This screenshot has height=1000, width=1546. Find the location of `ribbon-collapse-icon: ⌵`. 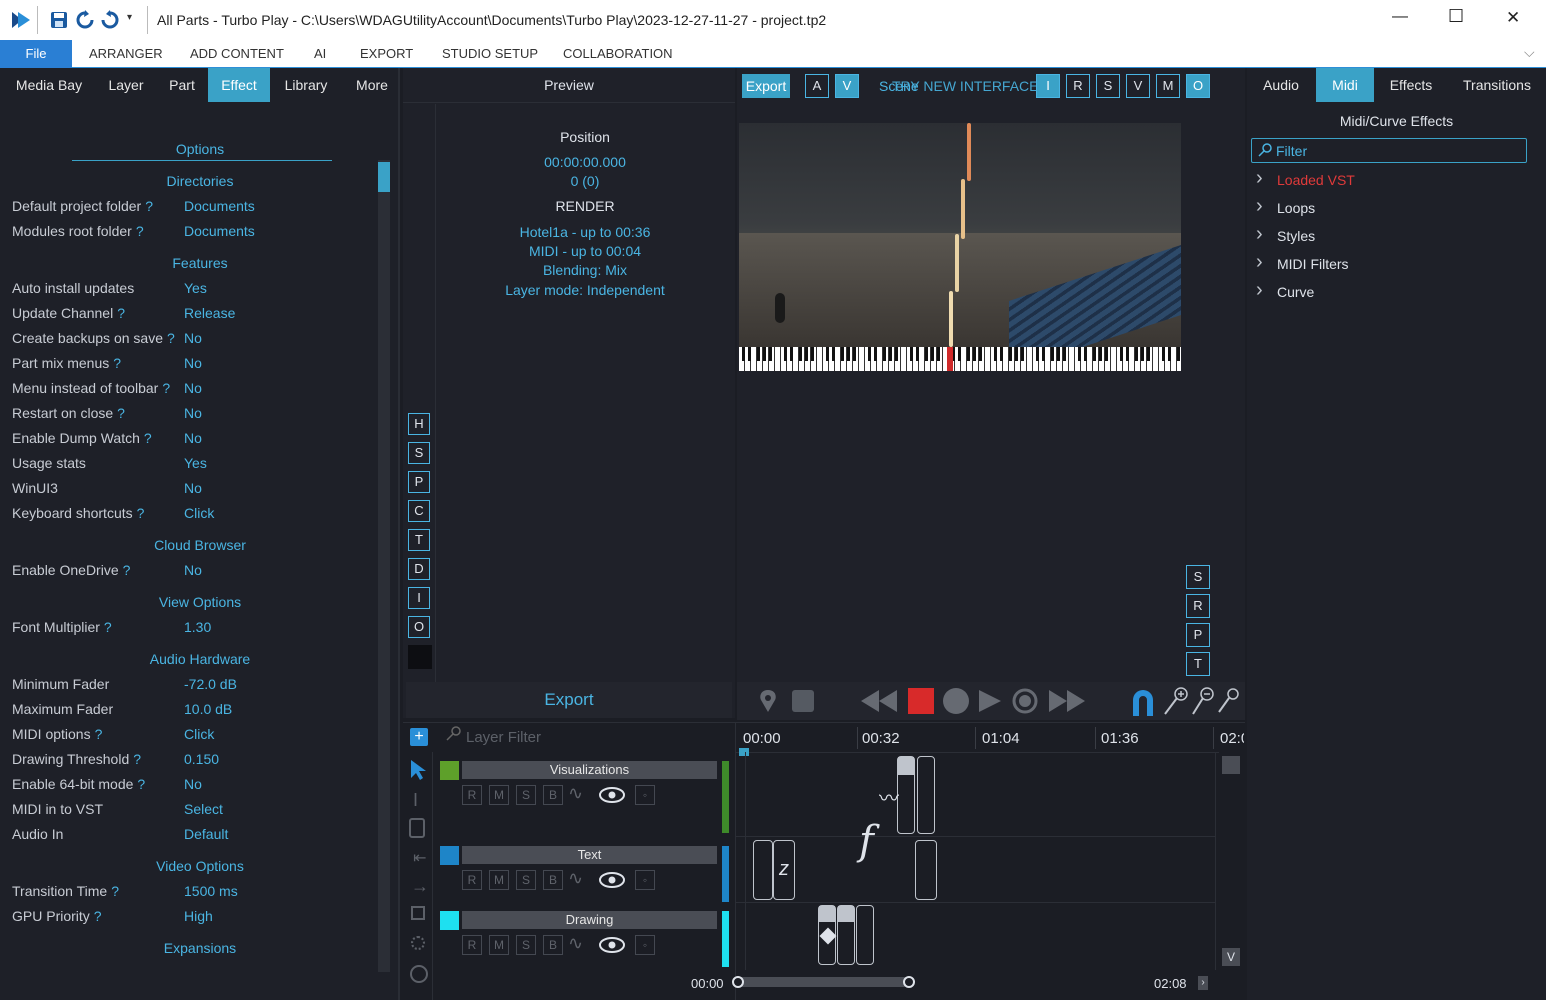

ribbon-collapse-icon: ⌵ is located at coordinates (1529, 52).